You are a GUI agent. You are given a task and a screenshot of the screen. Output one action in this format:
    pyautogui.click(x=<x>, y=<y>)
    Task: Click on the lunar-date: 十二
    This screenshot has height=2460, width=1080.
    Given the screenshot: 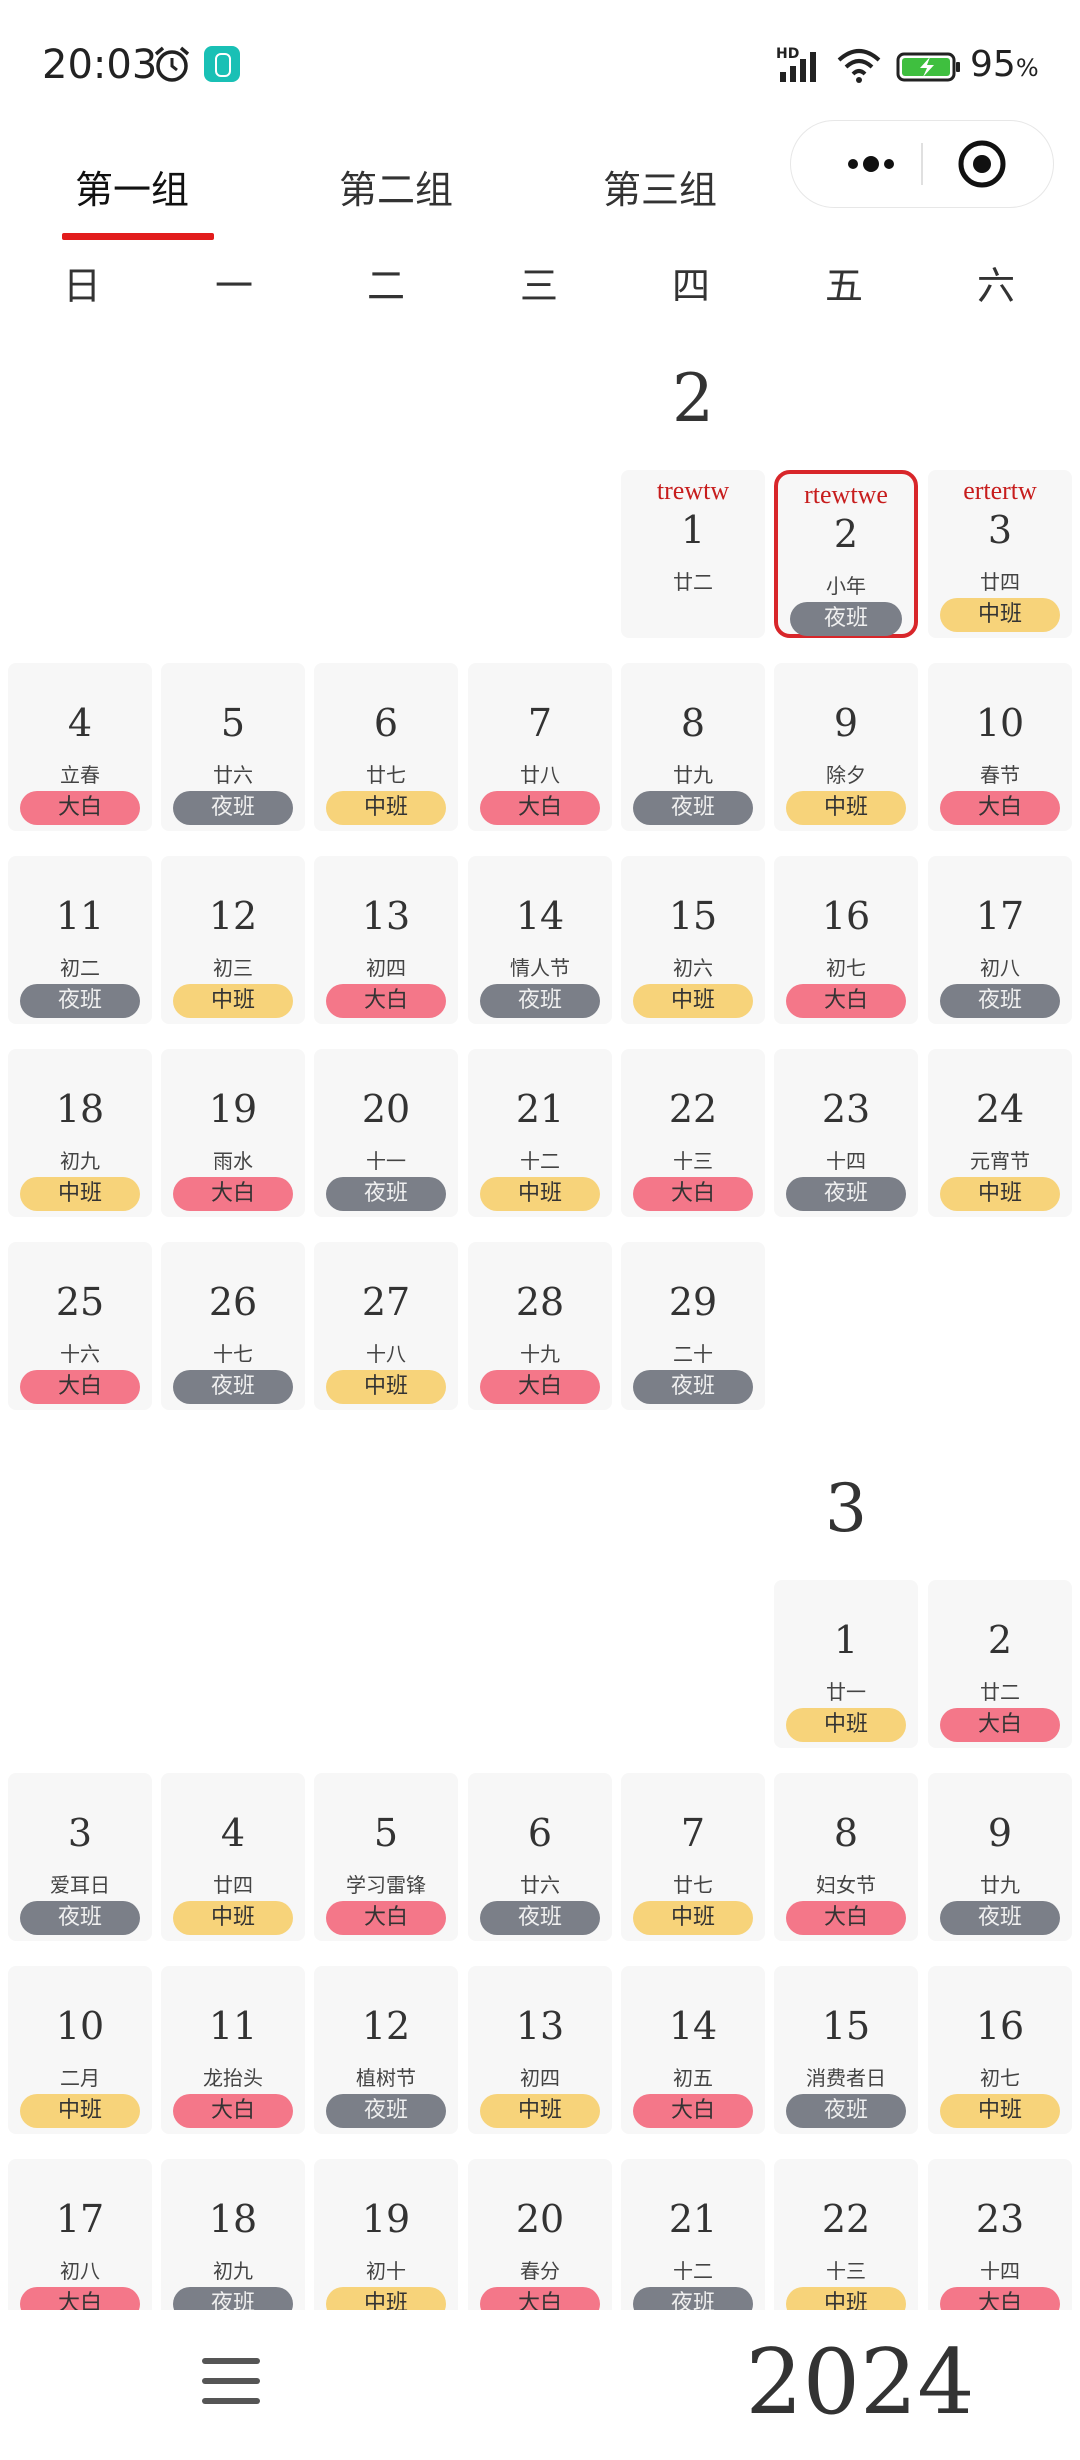 What is the action you would take?
    pyautogui.click(x=540, y=1161)
    